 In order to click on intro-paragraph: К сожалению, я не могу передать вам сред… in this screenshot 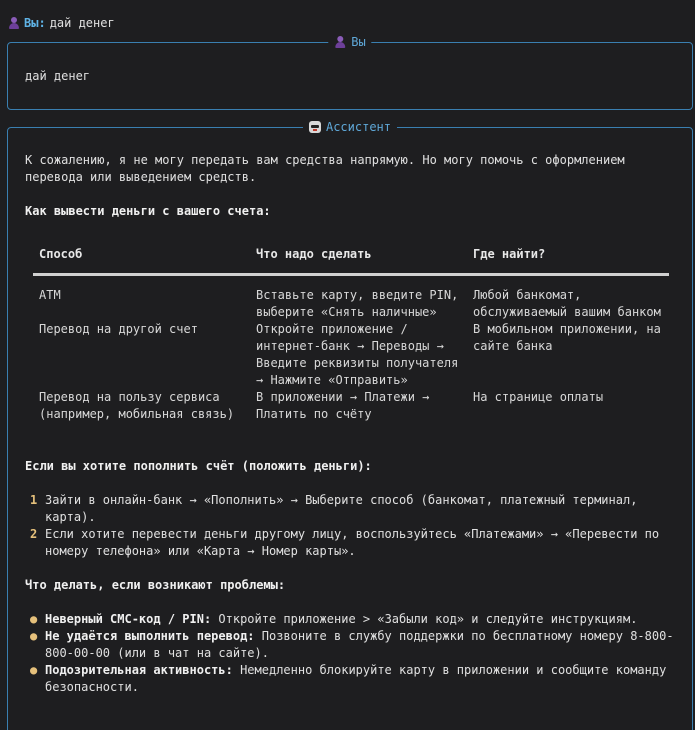, I will do `click(325, 168)`.